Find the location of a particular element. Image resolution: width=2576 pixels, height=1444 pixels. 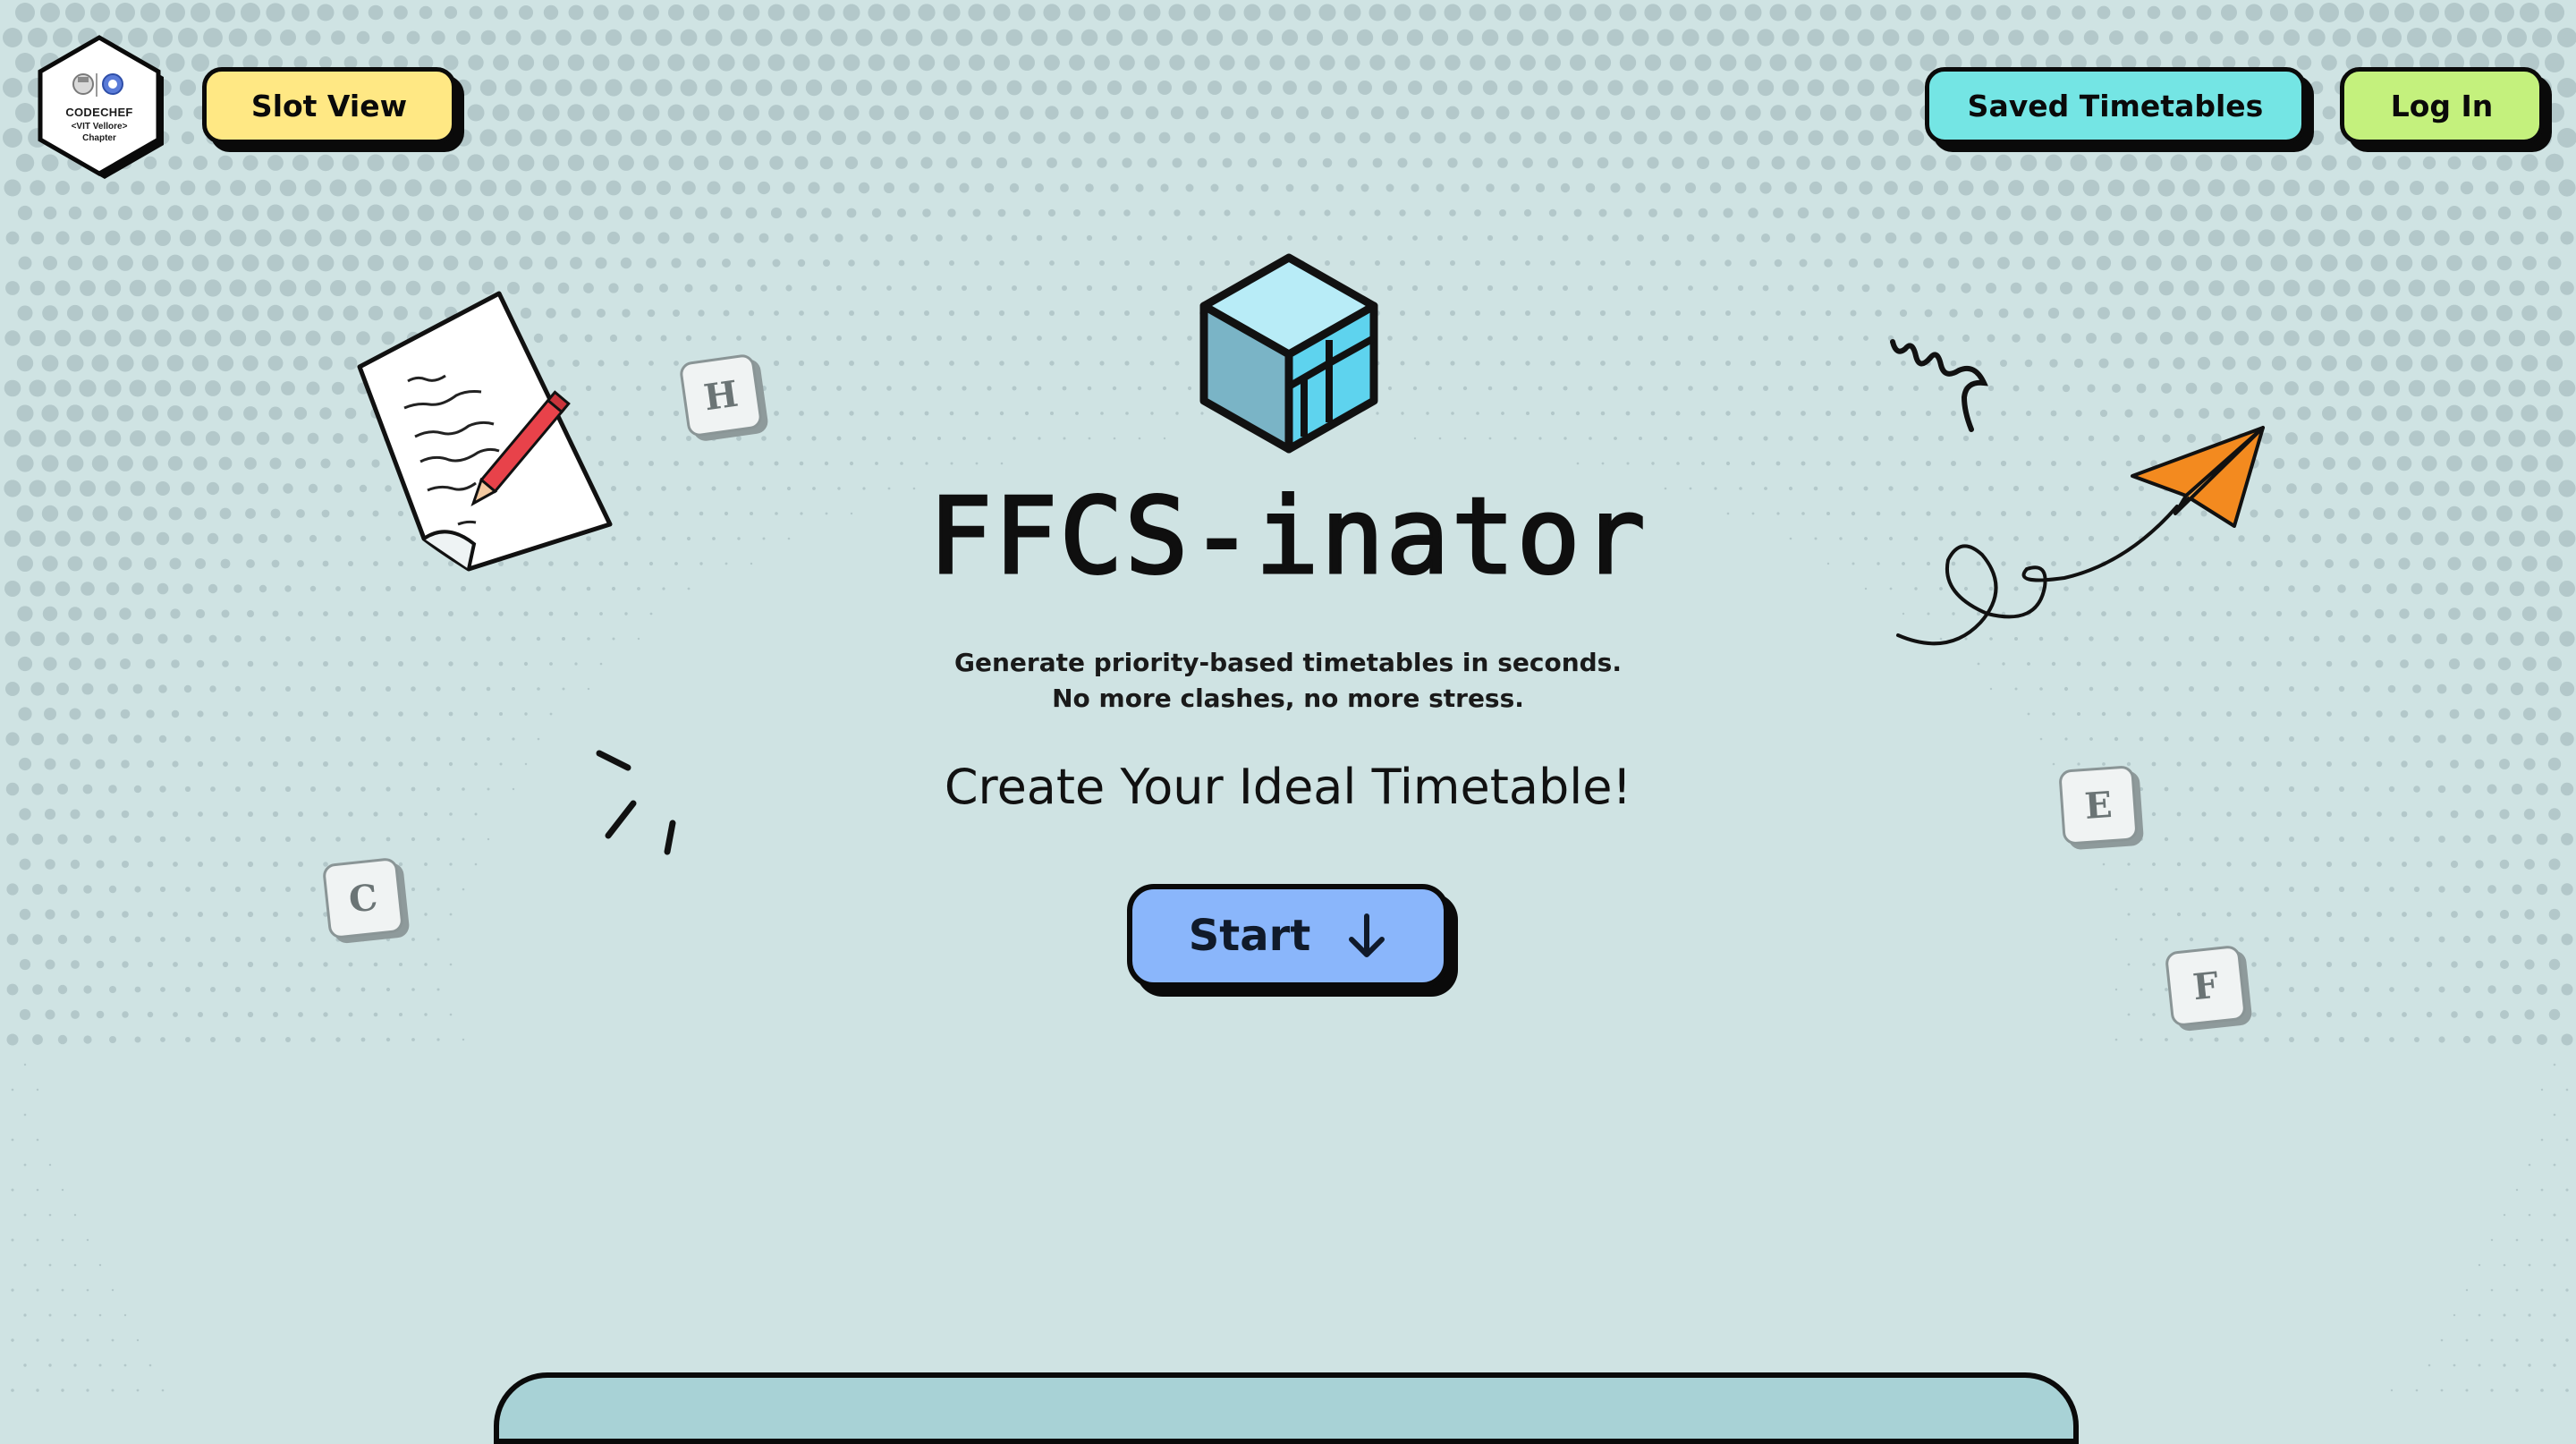

slot-view-button: Slot View is located at coordinates (329, 105).